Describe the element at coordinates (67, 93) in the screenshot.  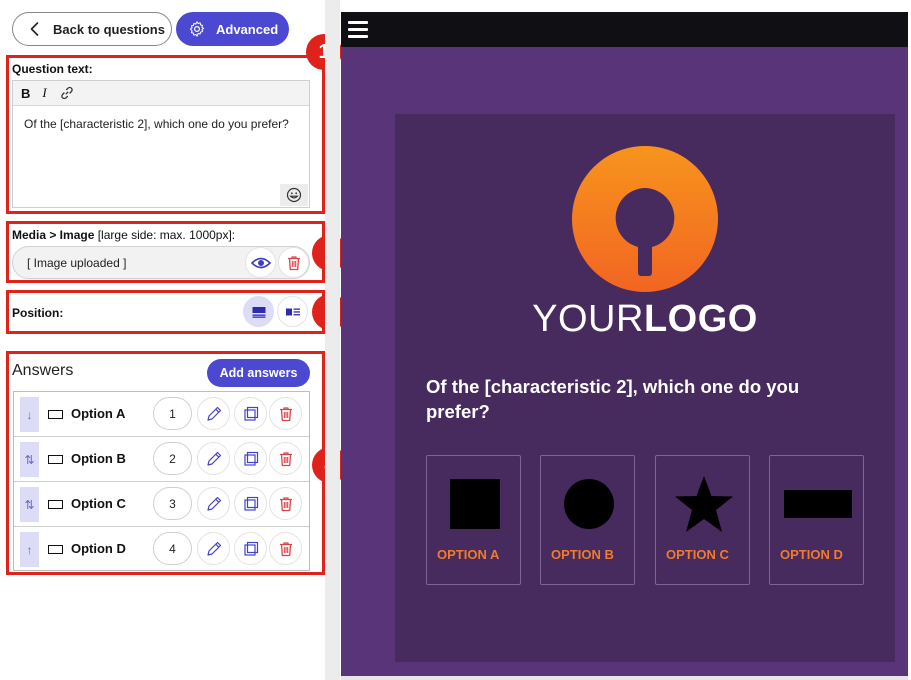
I see `link-icon` at that location.